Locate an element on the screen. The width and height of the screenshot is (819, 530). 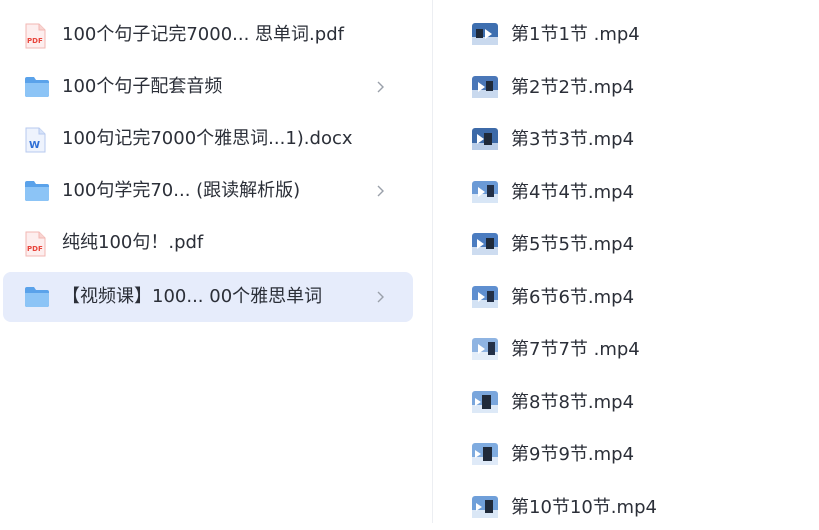
file-row-4: PDF 纯纯100句！.pdf is located at coordinates (208, 243).